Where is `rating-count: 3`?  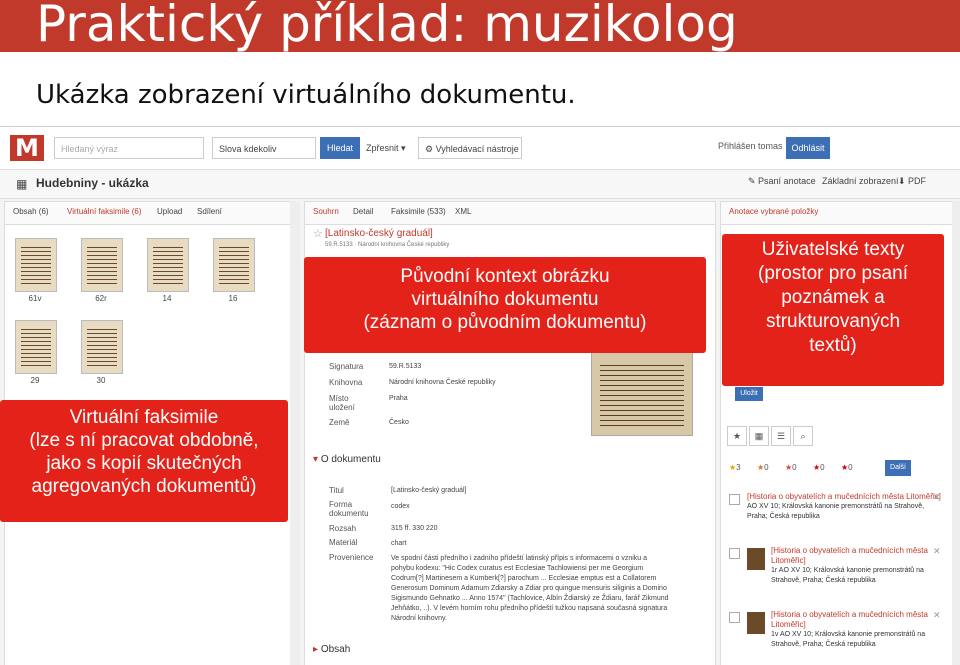 rating-count: 3 is located at coordinates (738, 467).